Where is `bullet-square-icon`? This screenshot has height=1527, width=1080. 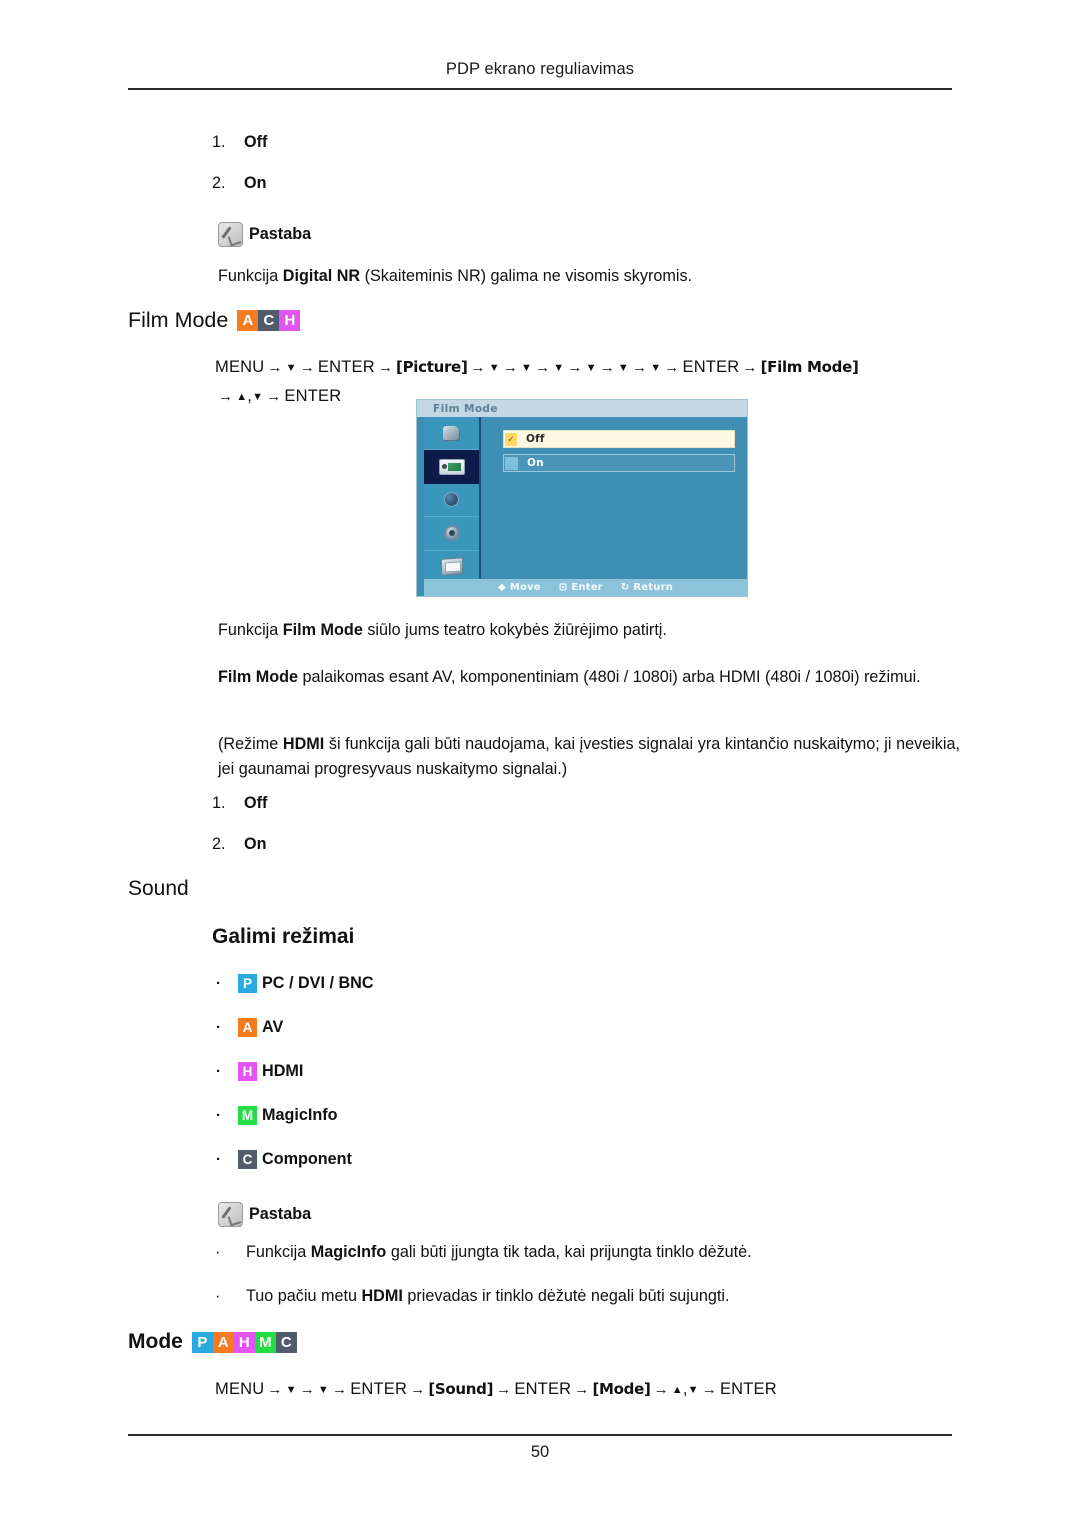 bullet-square-icon is located at coordinates (511, 463).